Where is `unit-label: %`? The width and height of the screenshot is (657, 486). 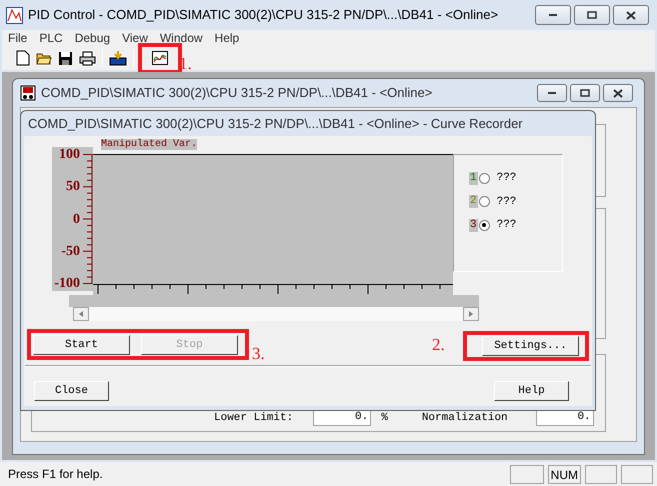
unit-label: % is located at coordinates (384, 418).